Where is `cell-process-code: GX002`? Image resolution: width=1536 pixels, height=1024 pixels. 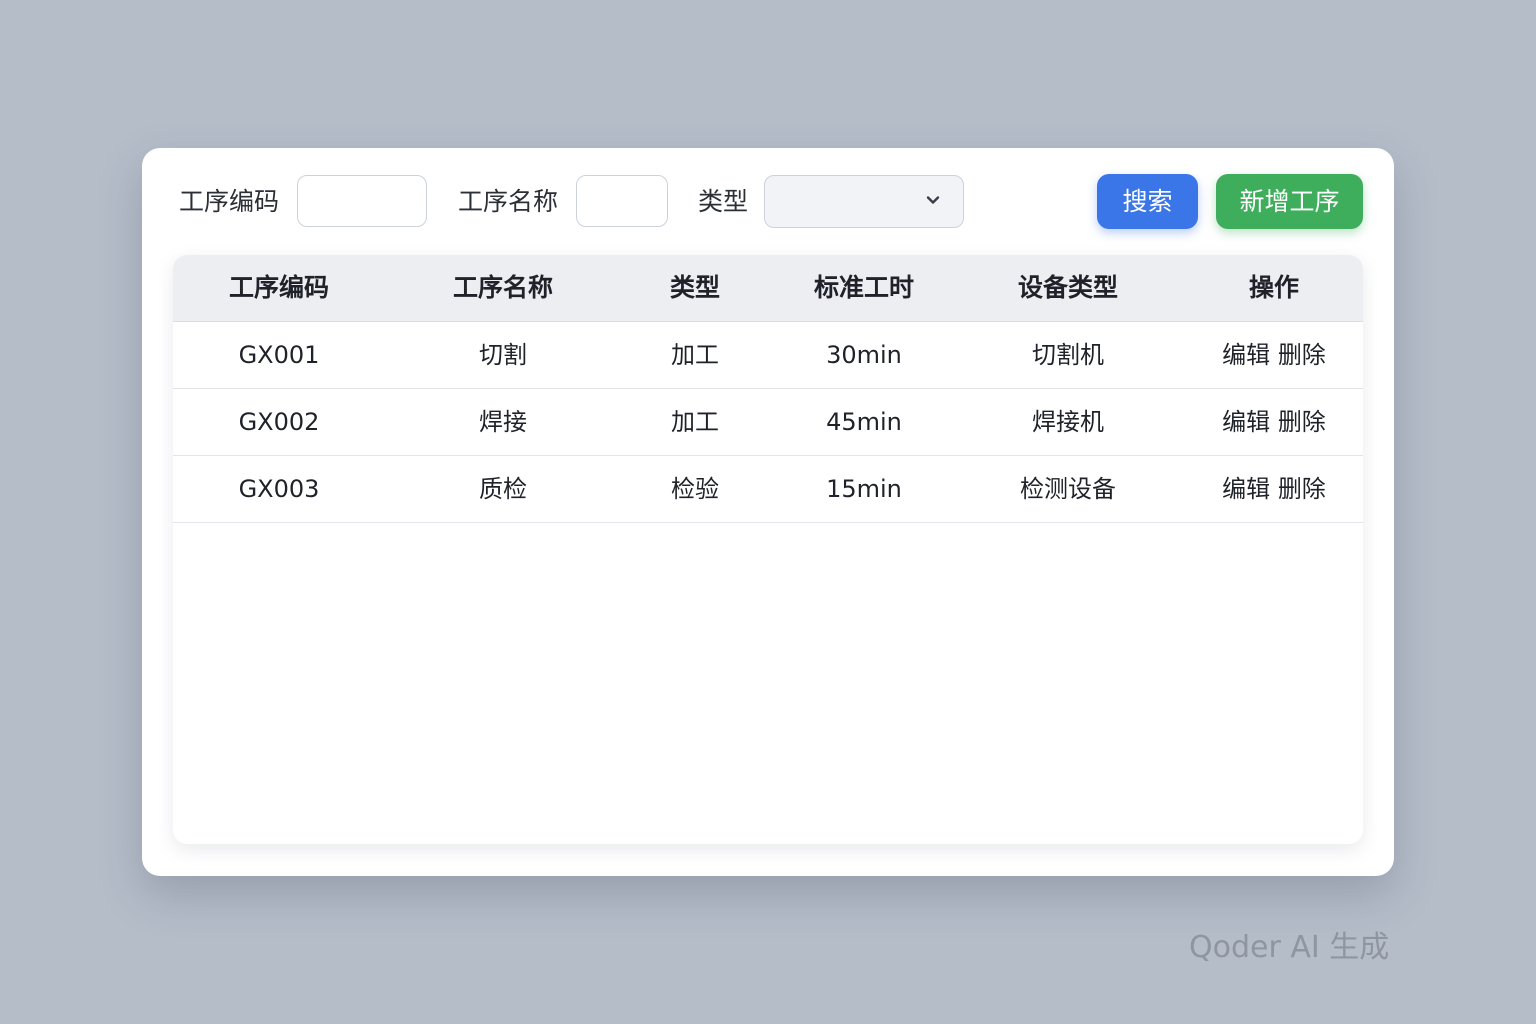 cell-process-code: GX002 is located at coordinates (279, 422).